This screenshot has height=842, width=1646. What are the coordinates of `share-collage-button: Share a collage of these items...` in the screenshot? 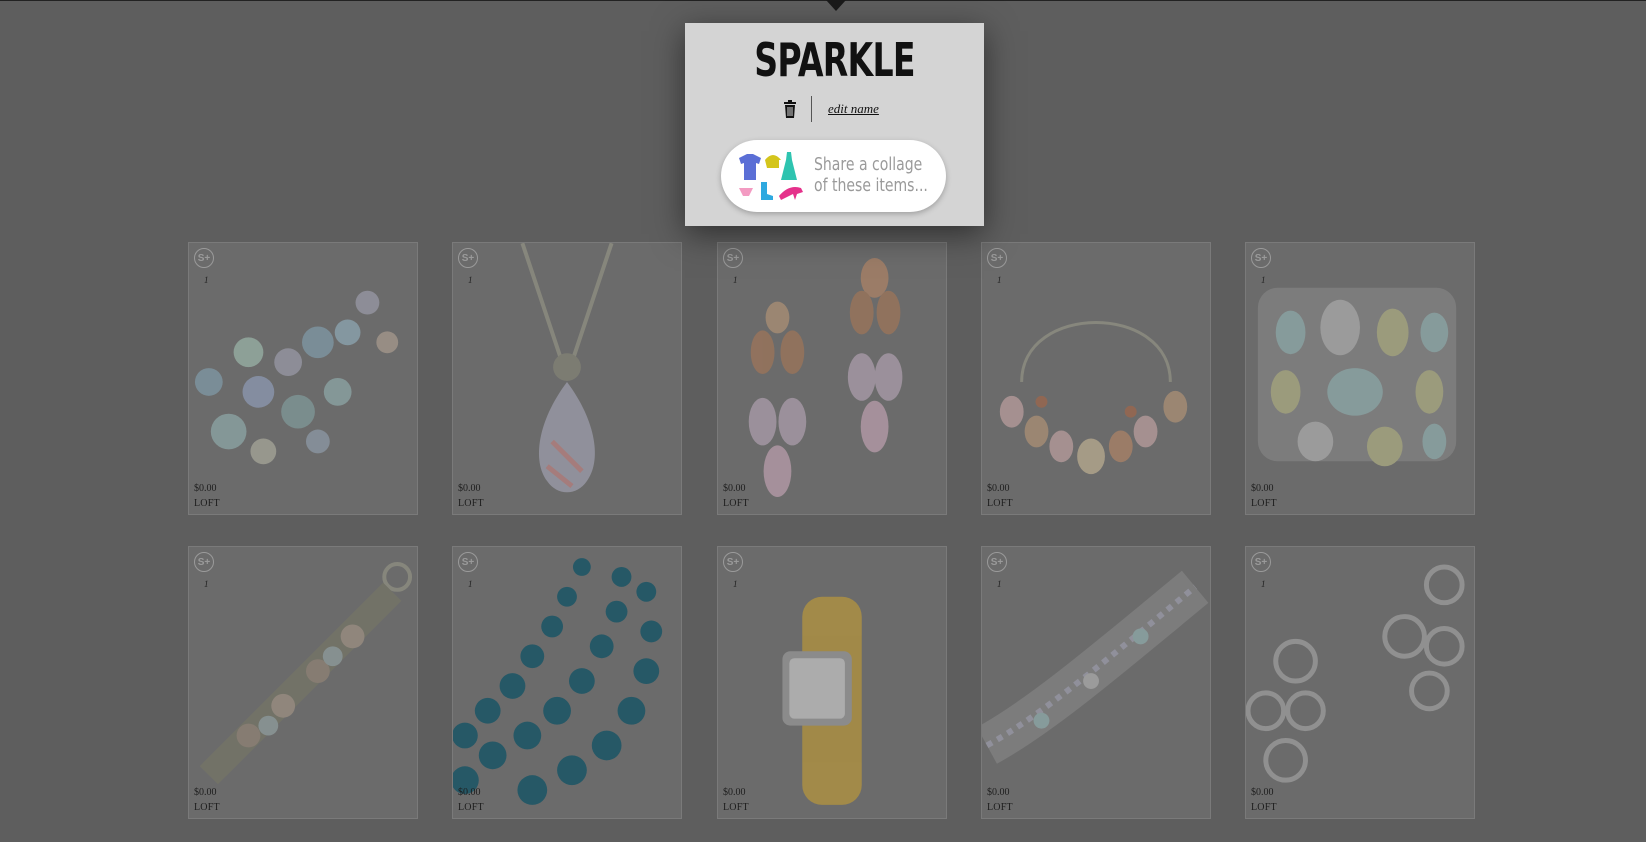 It's located at (833, 176).